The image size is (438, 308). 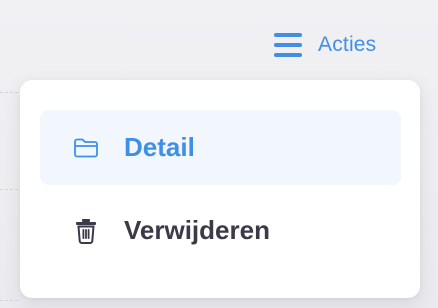 What do you see at coordinates (197, 230) in the screenshot?
I see `menu-item-label: Verwijderen` at bounding box center [197, 230].